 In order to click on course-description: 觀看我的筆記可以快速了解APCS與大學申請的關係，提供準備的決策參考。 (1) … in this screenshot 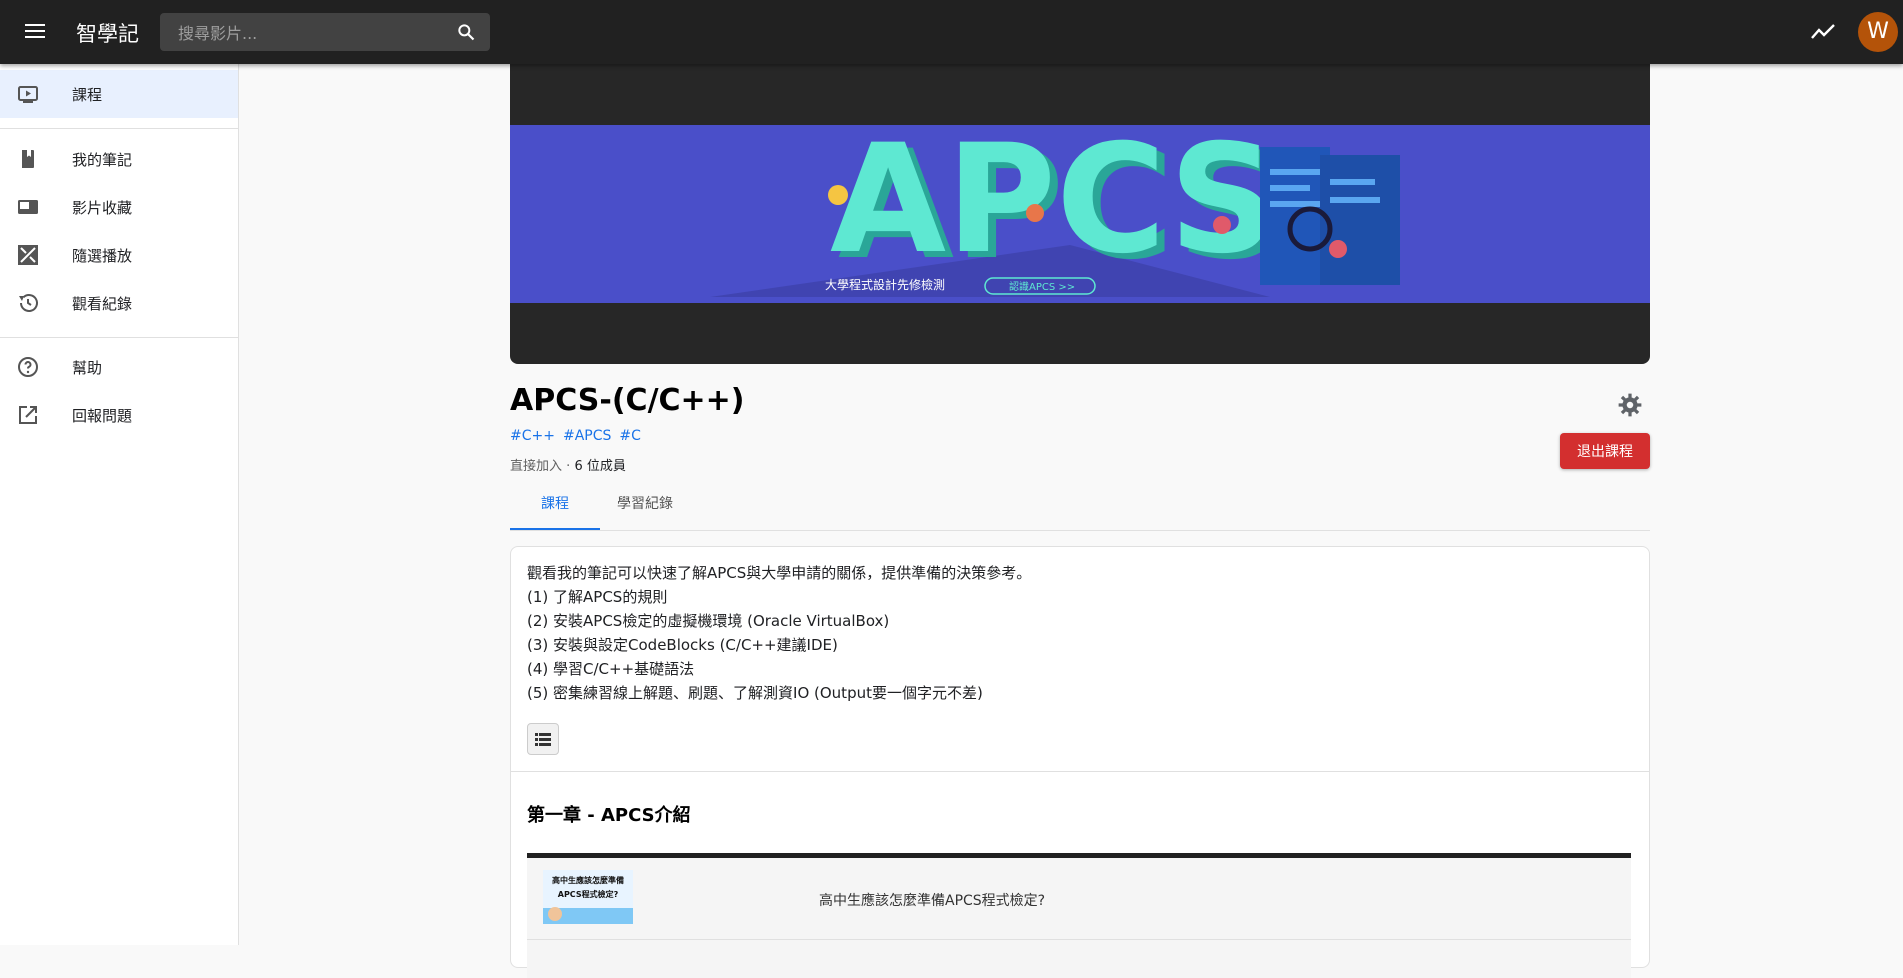, I will do `click(779, 633)`.